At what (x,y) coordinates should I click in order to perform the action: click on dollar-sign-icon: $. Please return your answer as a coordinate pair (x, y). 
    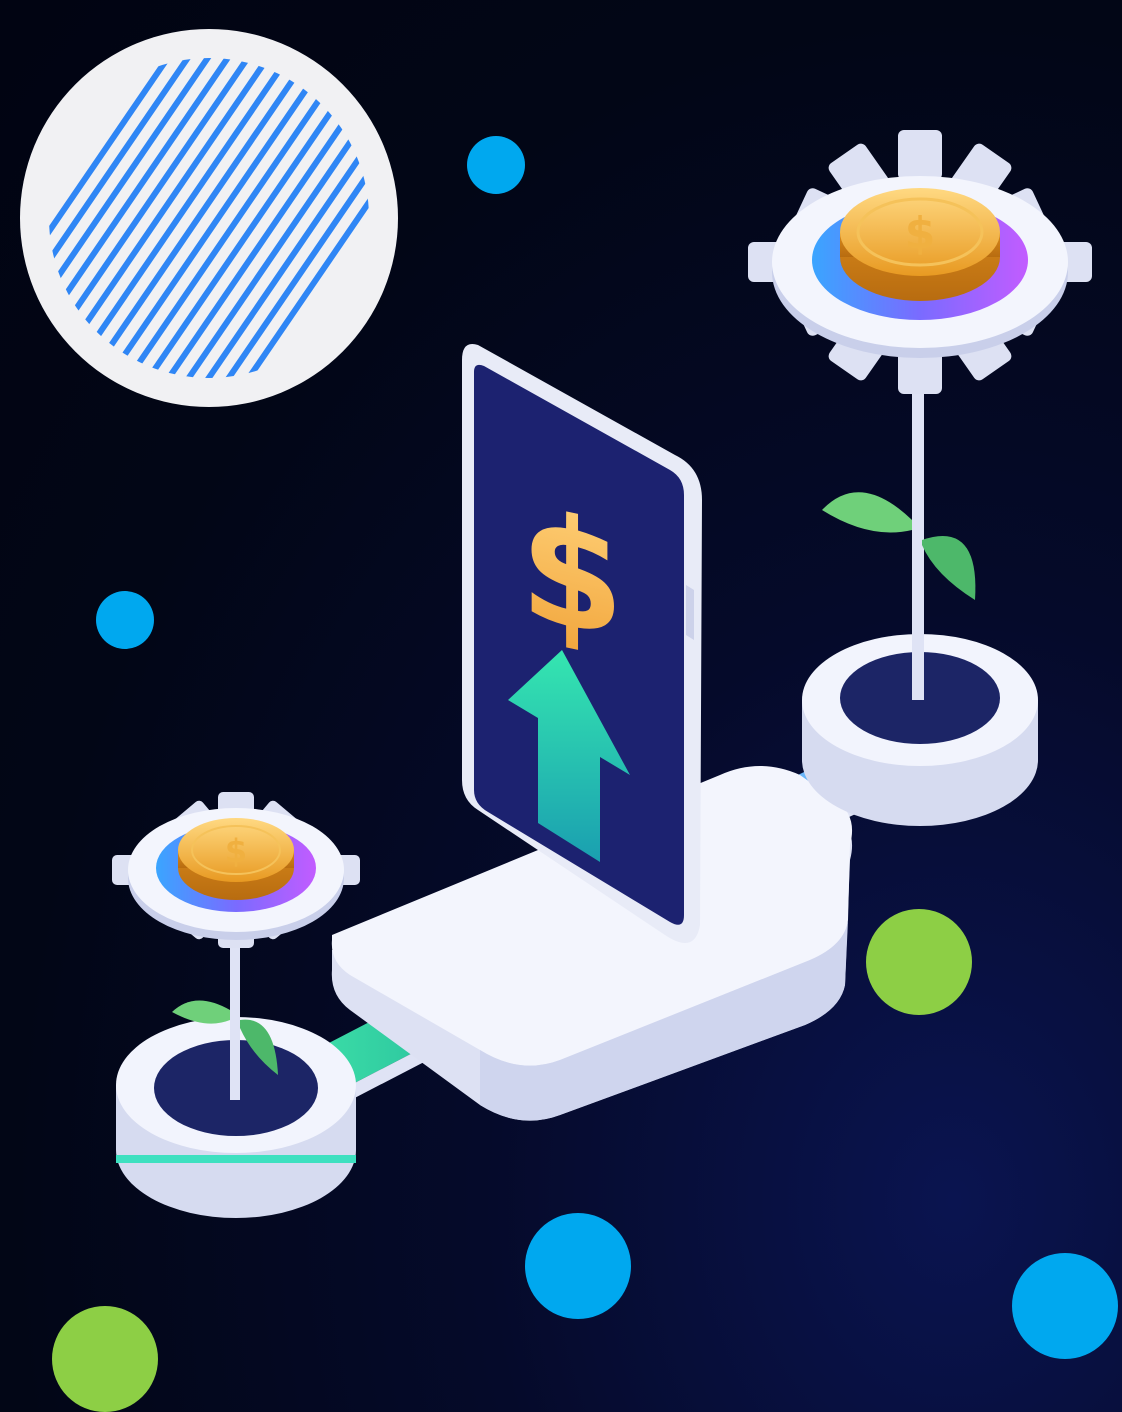
    Looking at the image, I should click on (572, 574).